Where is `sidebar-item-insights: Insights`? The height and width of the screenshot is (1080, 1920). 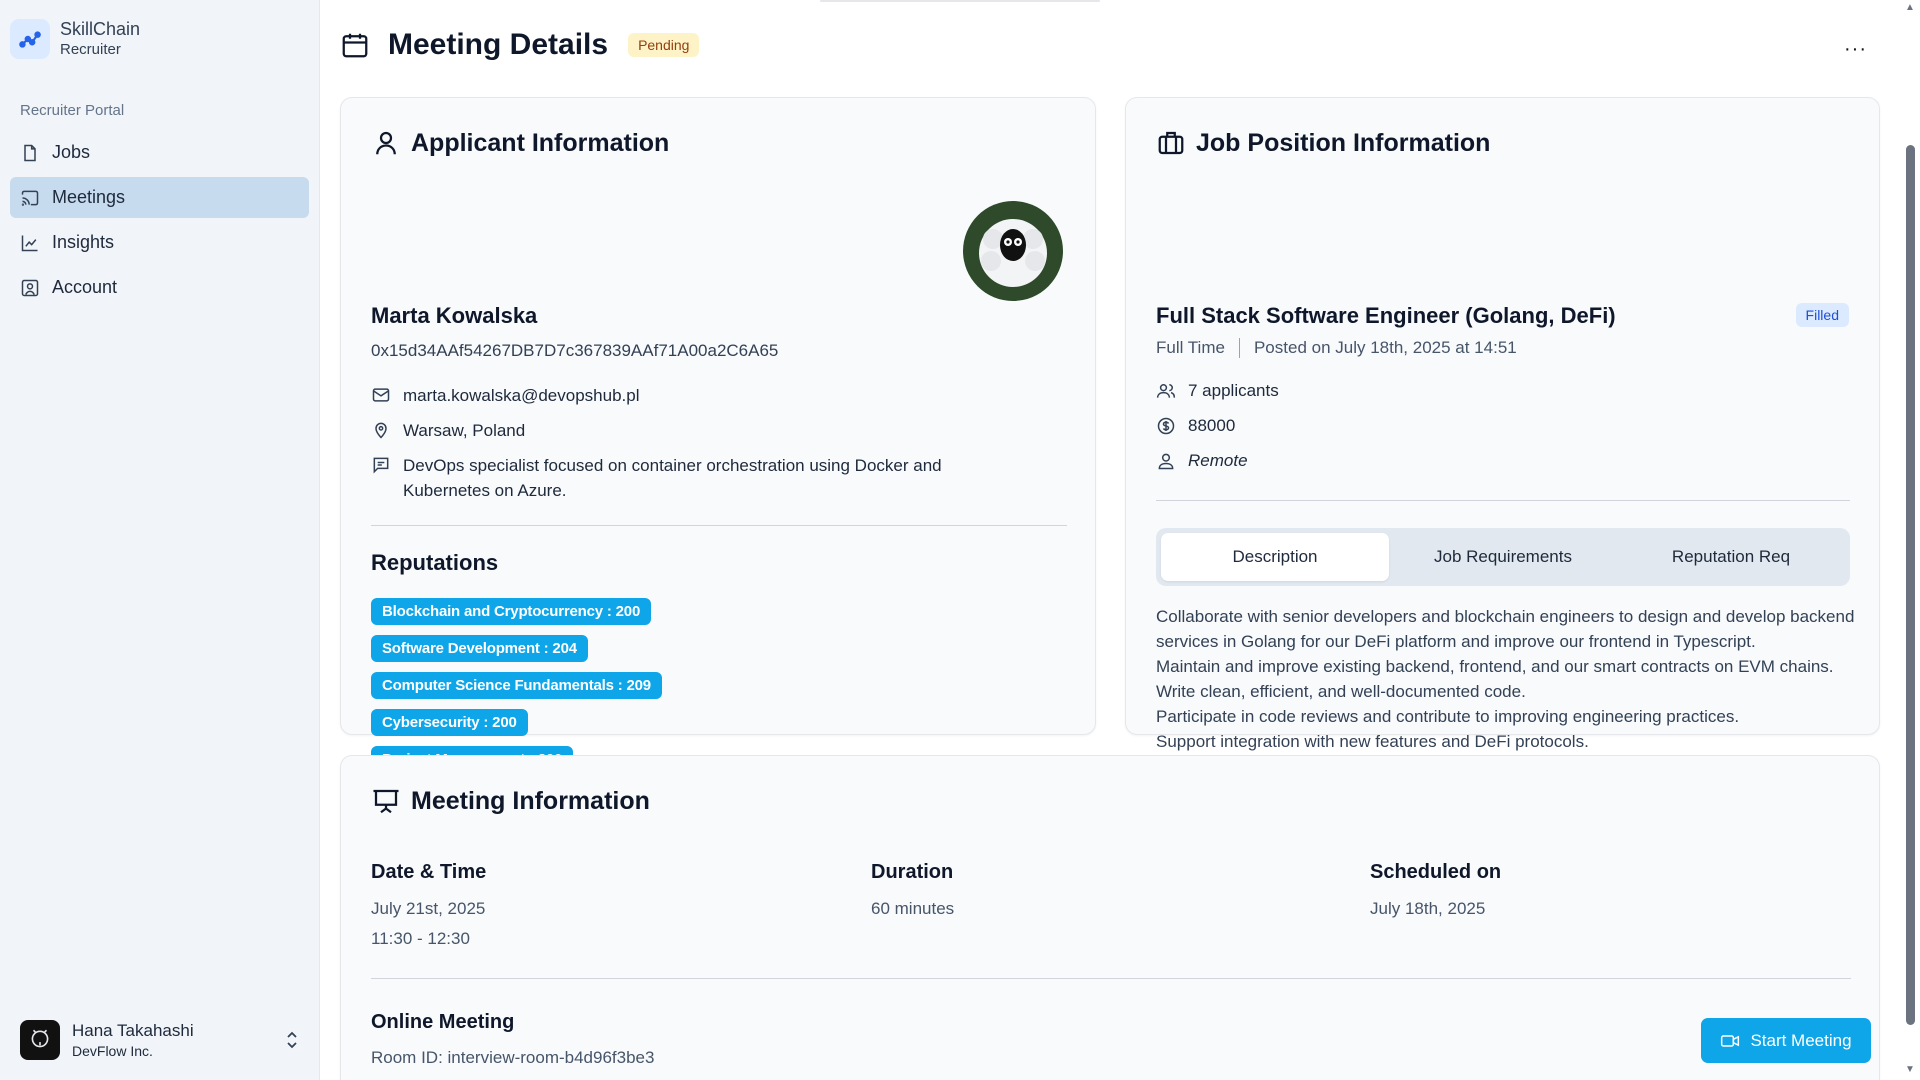
sidebar-item-insights: Insights is located at coordinates (159, 242).